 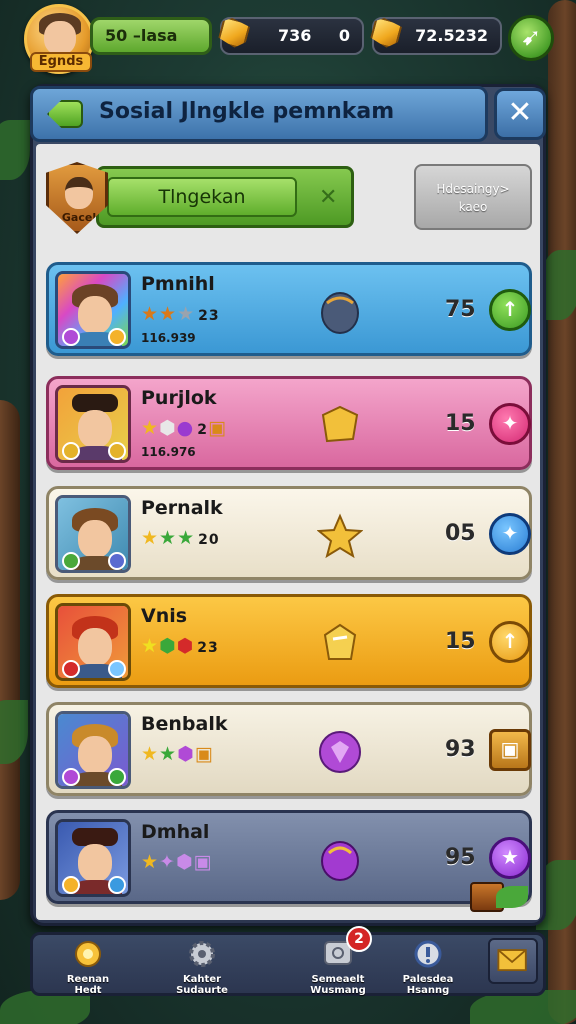 I want to click on add-resources-button: ➹, so click(x=531, y=38).